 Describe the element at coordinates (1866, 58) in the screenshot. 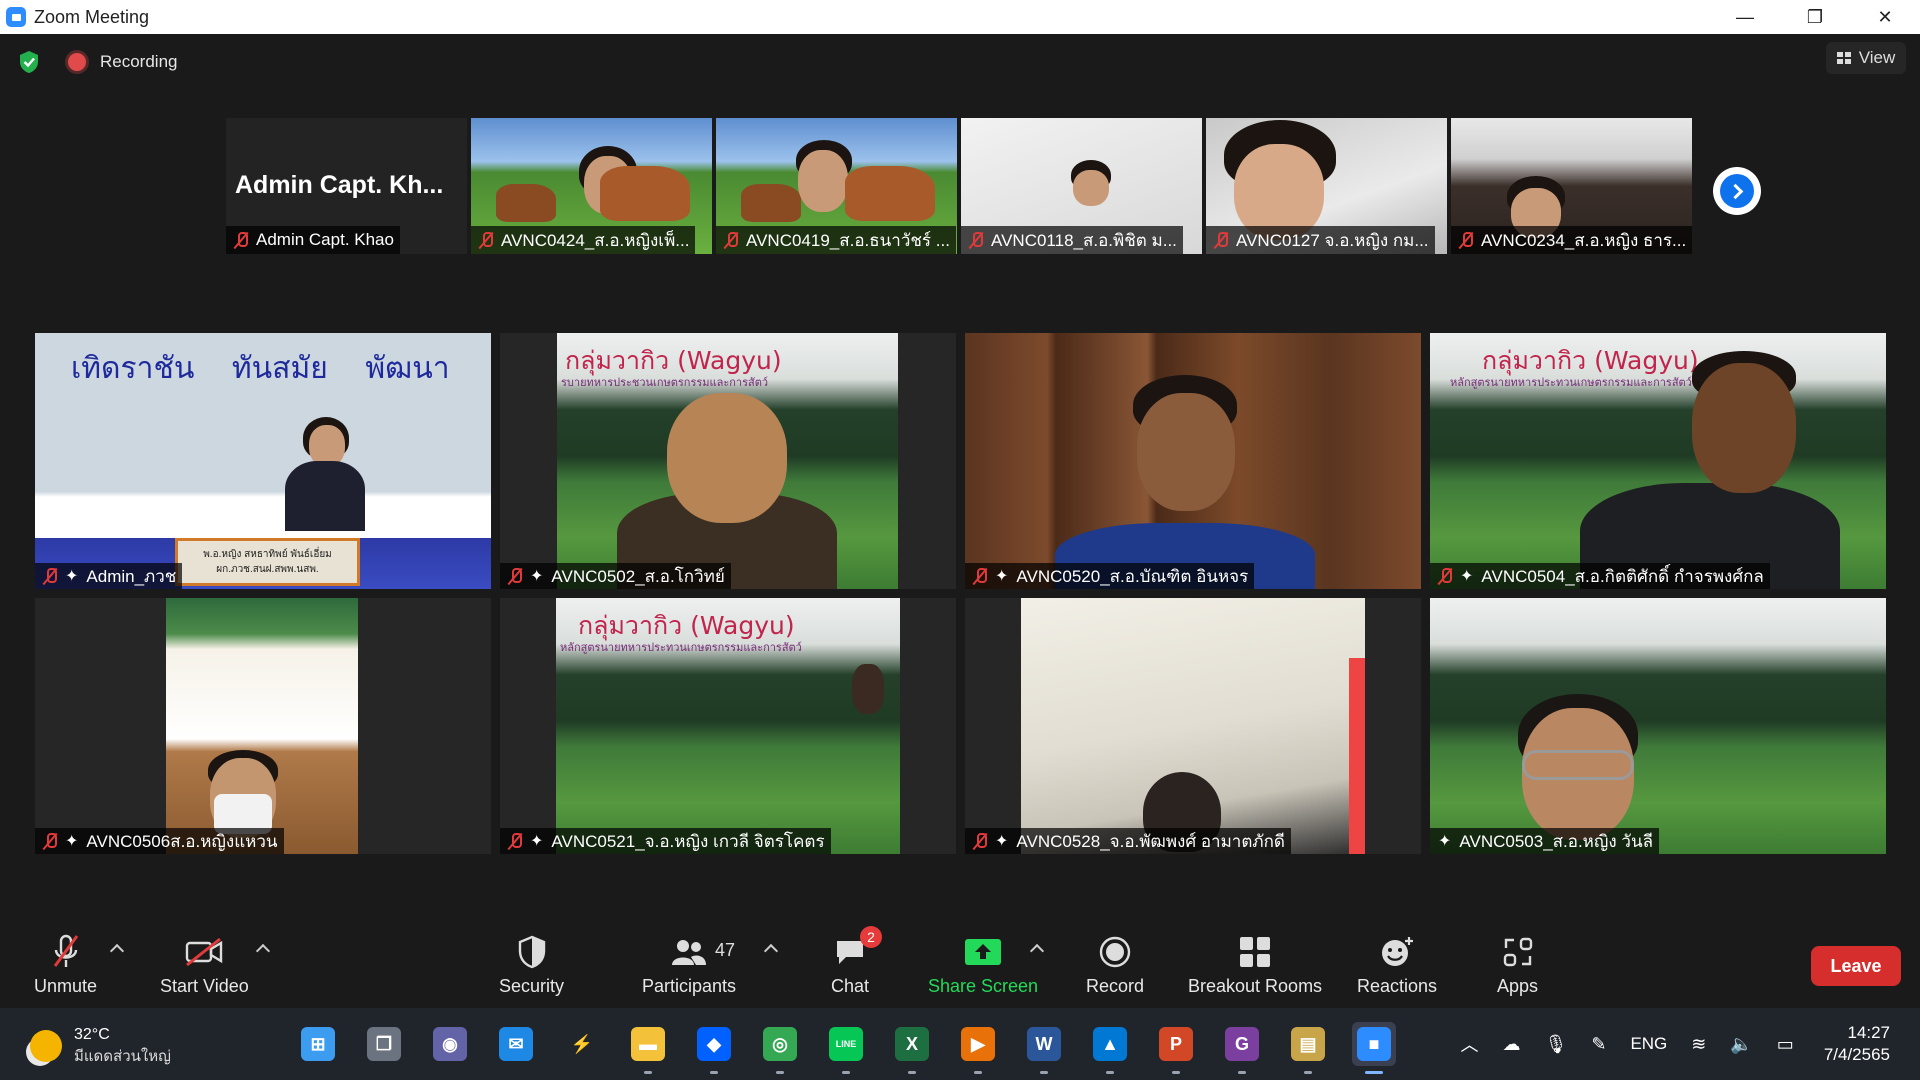

I see `view-button: View` at that location.